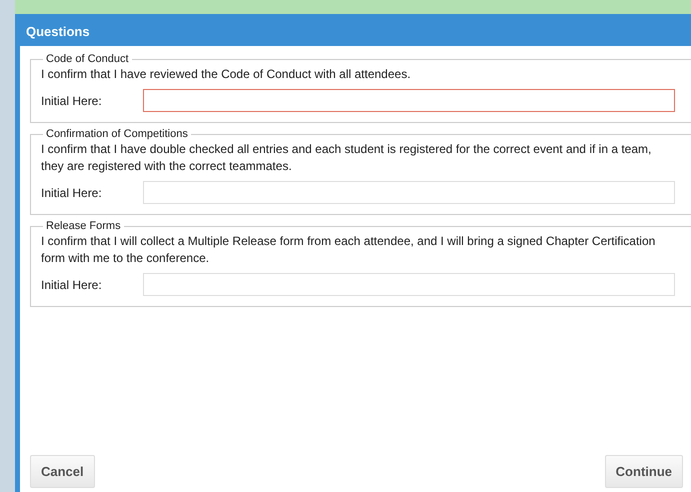  What do you see at coordinates (117, 134) in the screenshot?
I see `section-legend: Confirmation of Competitions` at bounding box center [117, 134].